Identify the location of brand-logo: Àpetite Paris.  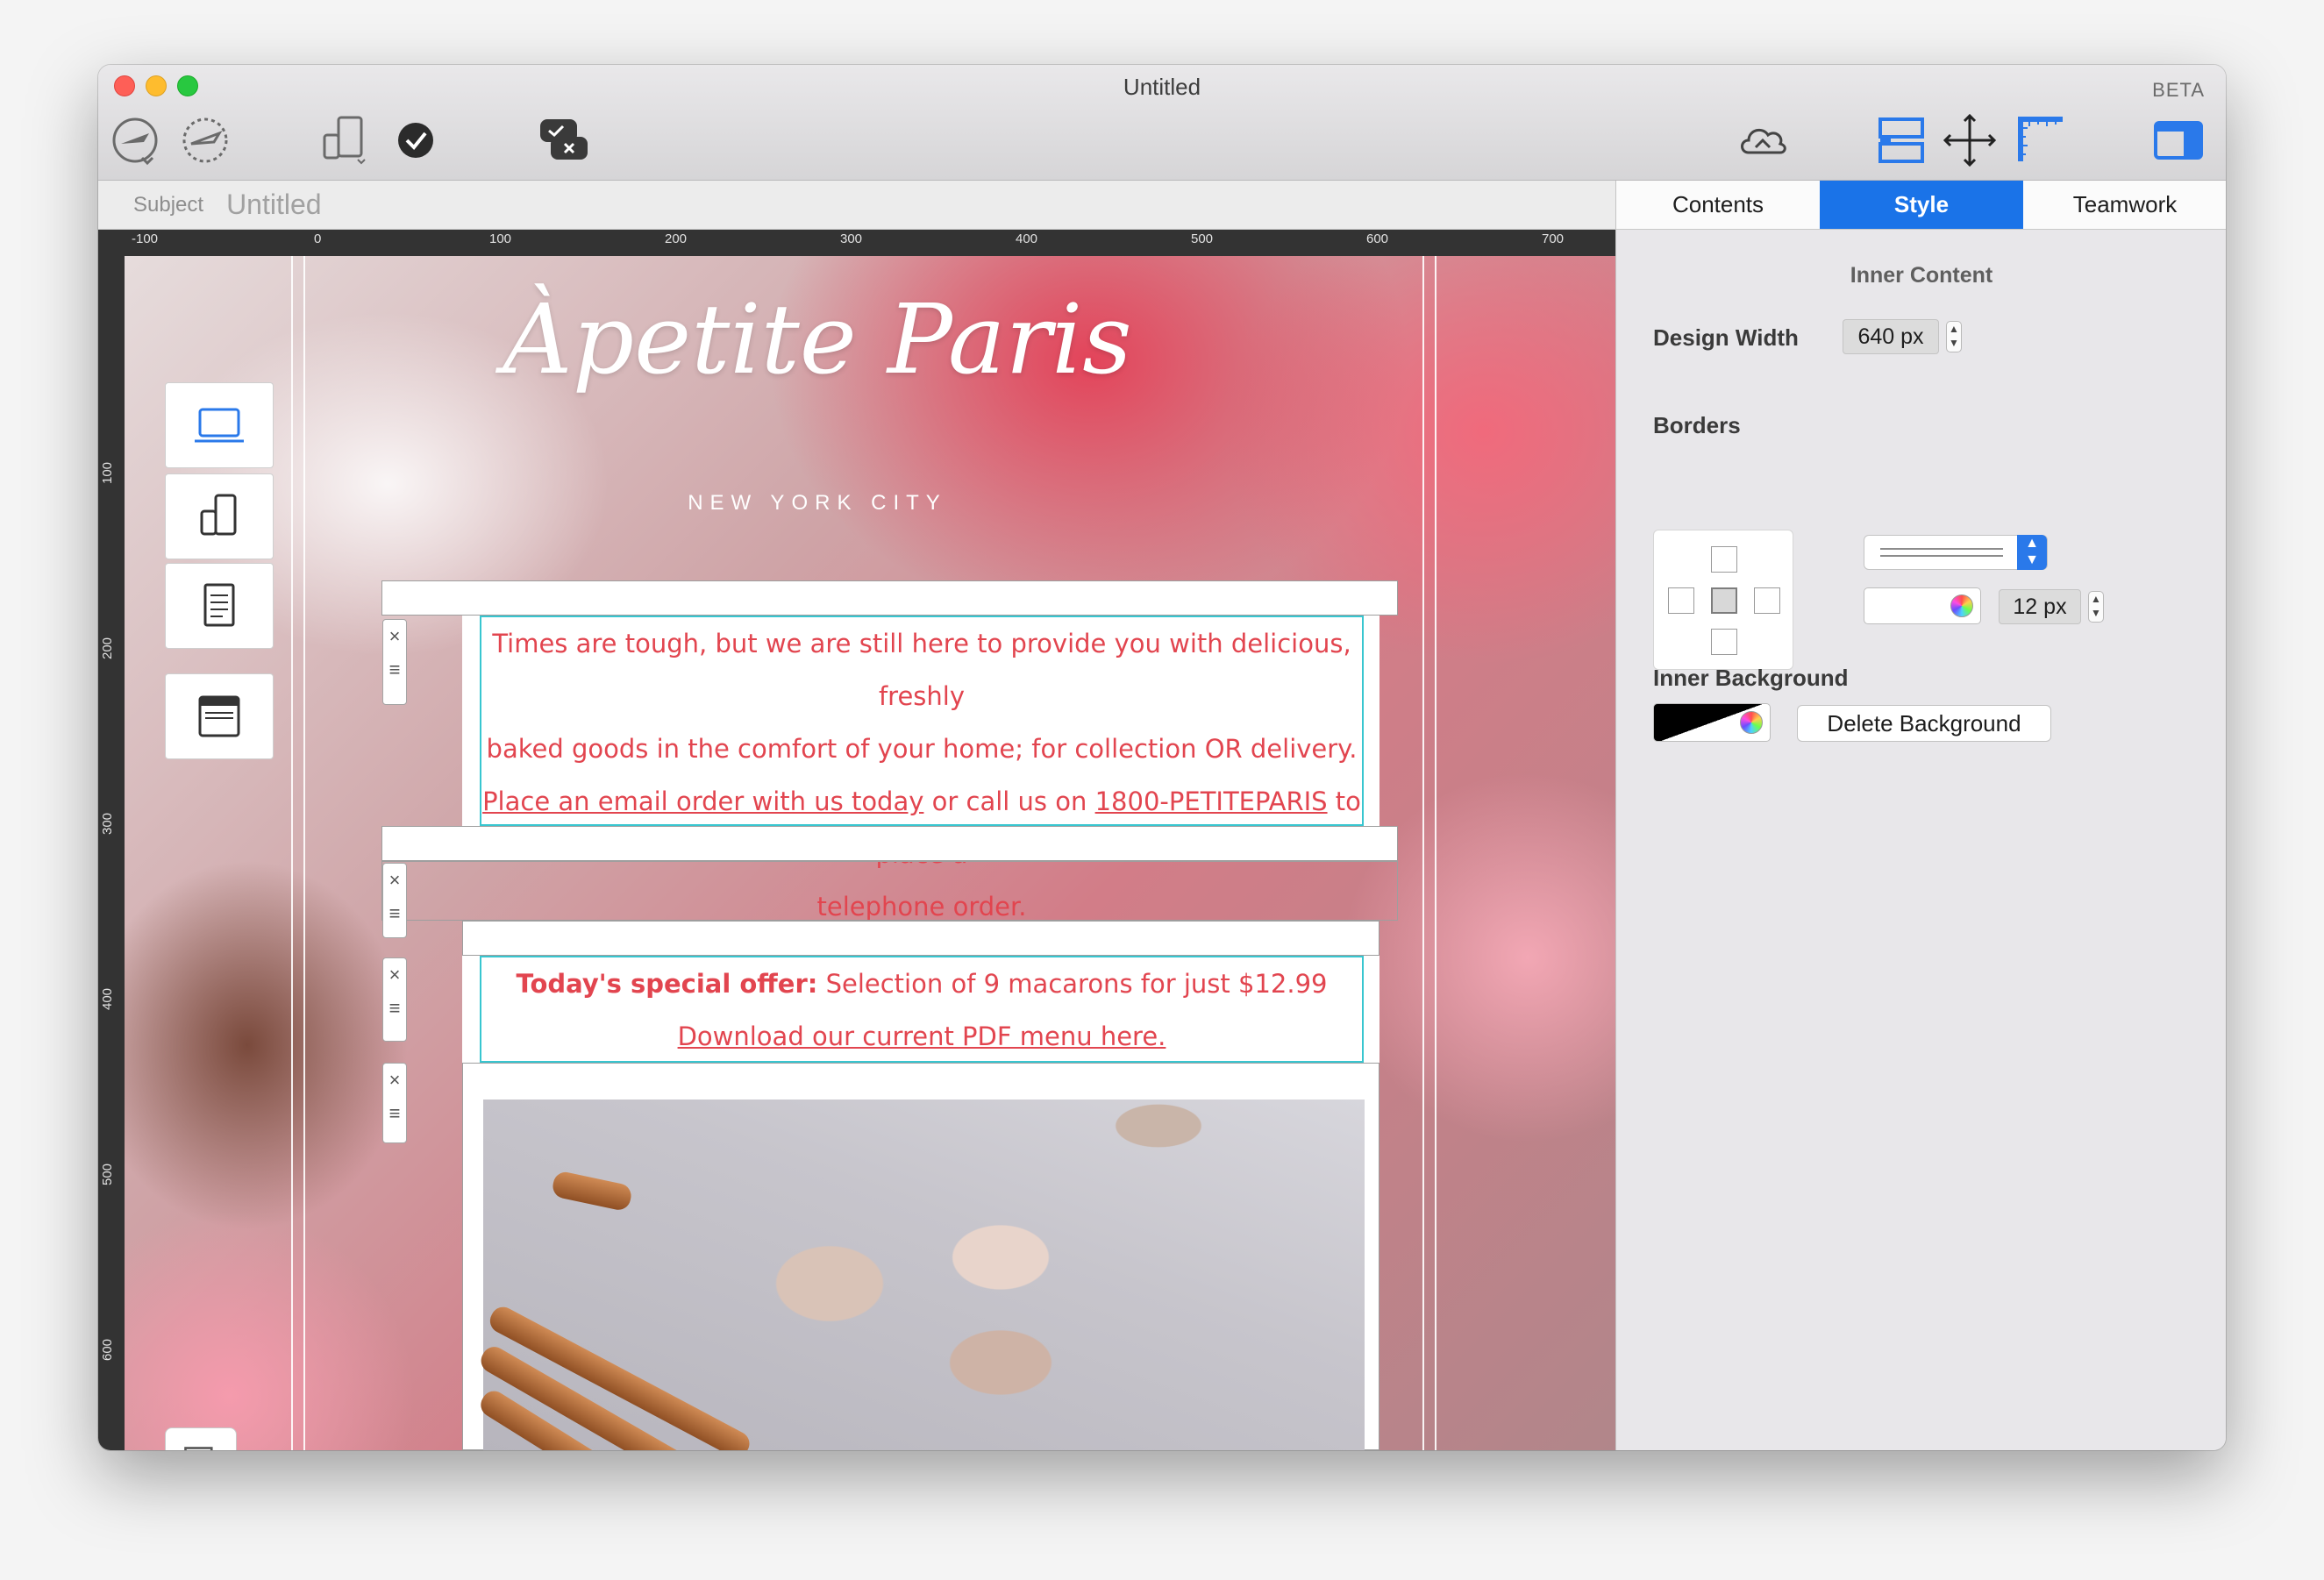
(817, 339).